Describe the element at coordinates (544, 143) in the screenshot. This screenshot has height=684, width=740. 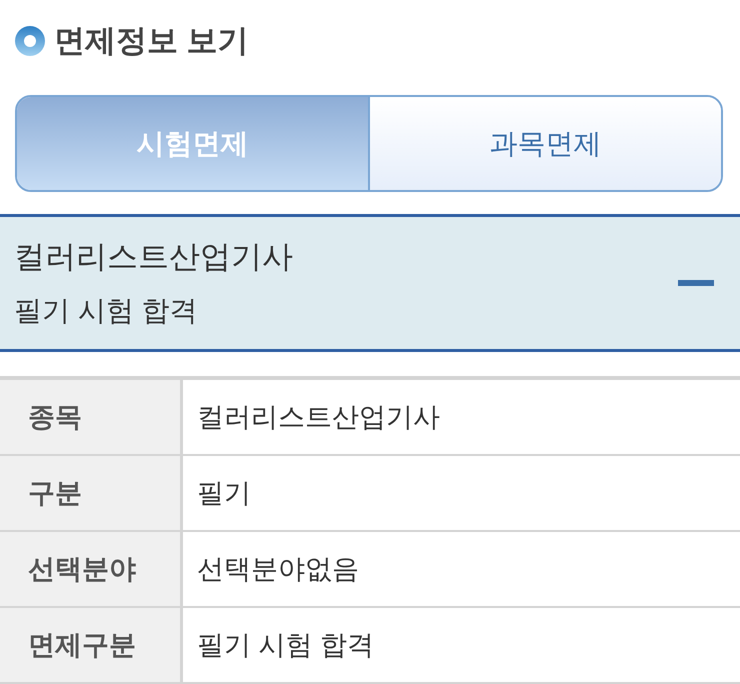
I see `tab: 과목면제` at that location.